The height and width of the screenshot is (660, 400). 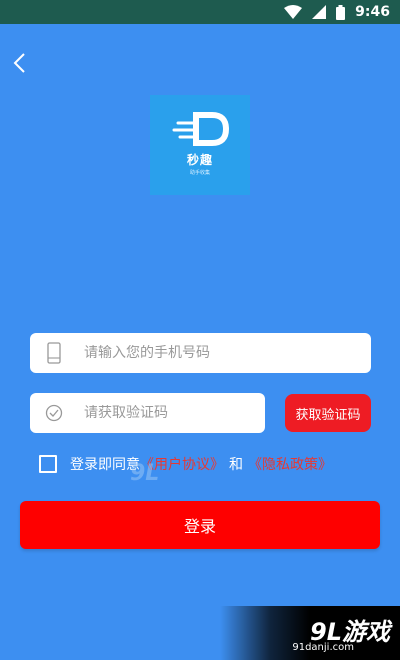 I want to click on get-code-button: 获取验证码, so click(x=328, y=413).